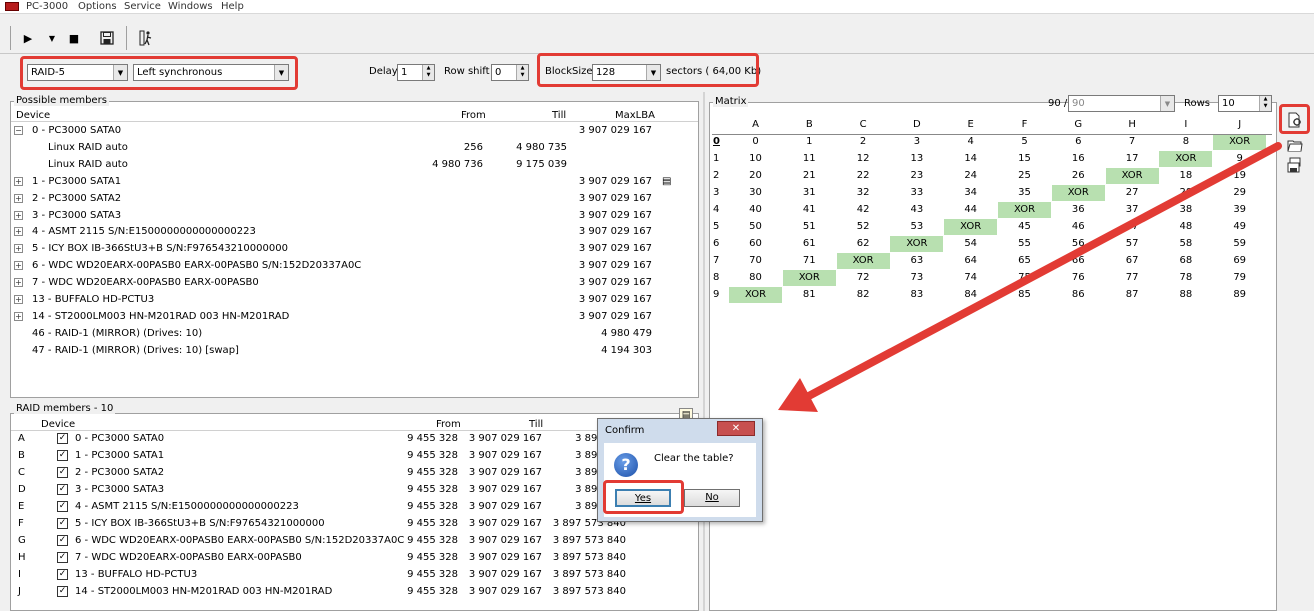 The height and width of the screenshot is (611, 1314). Describe the element at coordinates (97, 6) in the screenshot. I see `menu-options: Options` at that location.